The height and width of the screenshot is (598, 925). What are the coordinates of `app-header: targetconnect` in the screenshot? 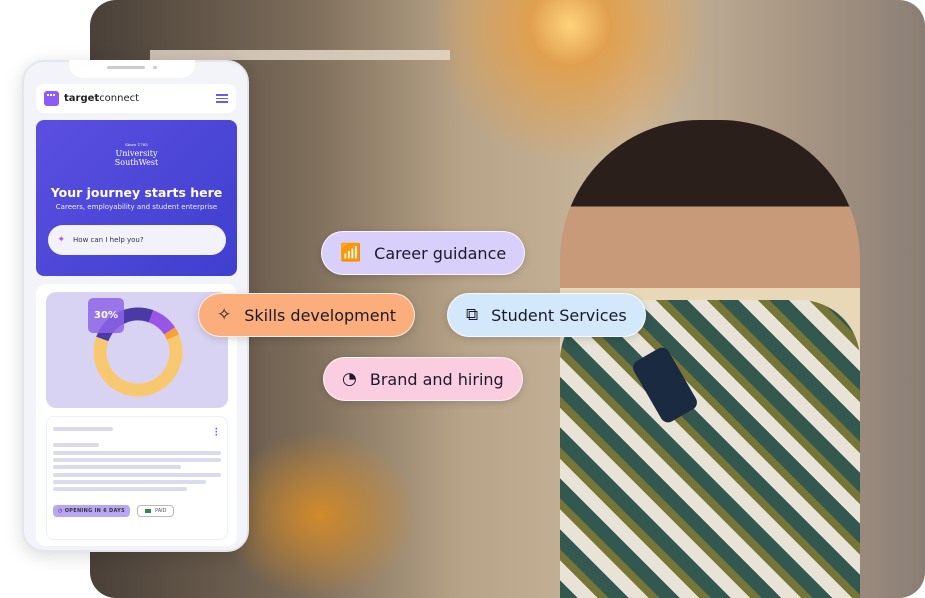 It's located at (136, 98).